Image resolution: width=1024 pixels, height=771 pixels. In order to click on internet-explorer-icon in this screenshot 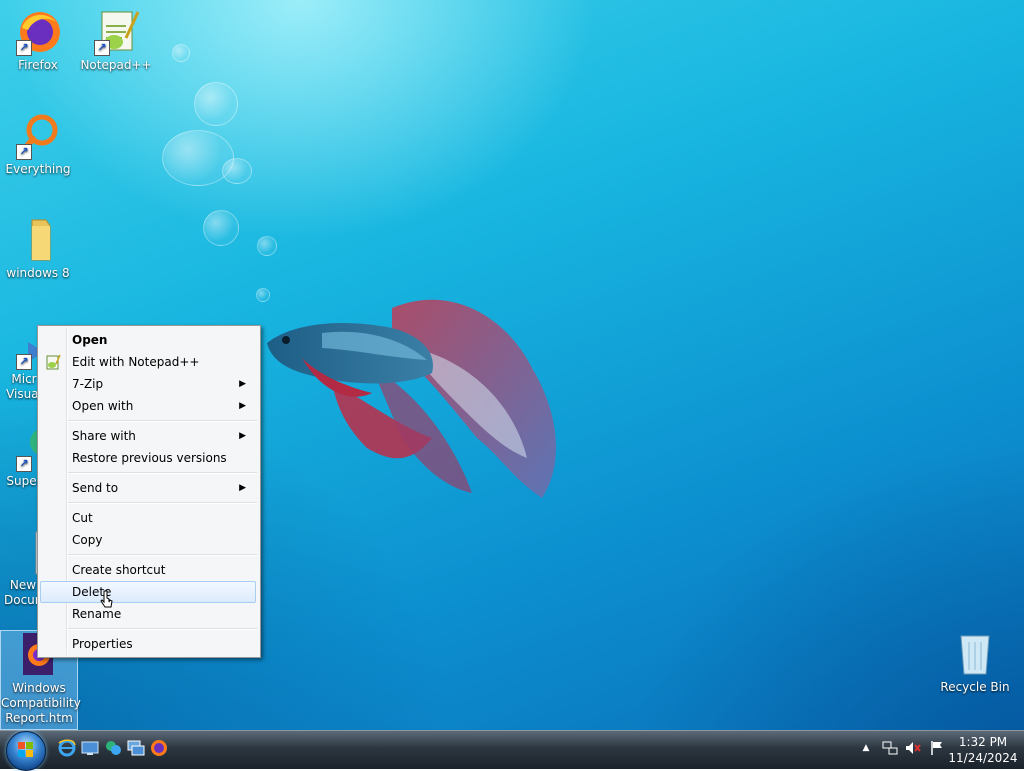, I will do `click(67, 748)`.